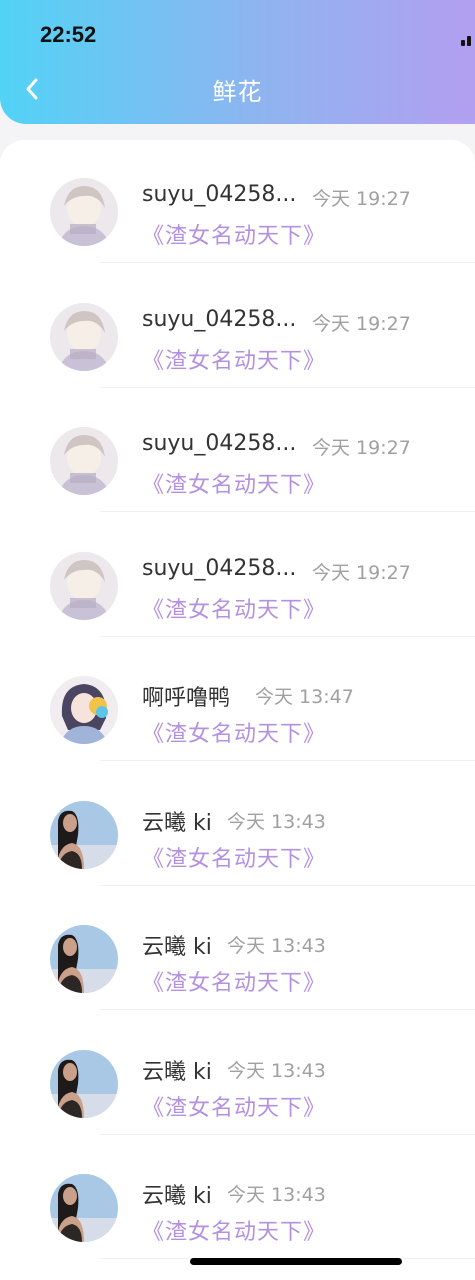  What do you see at coordinates (304, 697) in the screenshot?
I see `timestamp: 今天 13:47` at bounding box center [304, 697].